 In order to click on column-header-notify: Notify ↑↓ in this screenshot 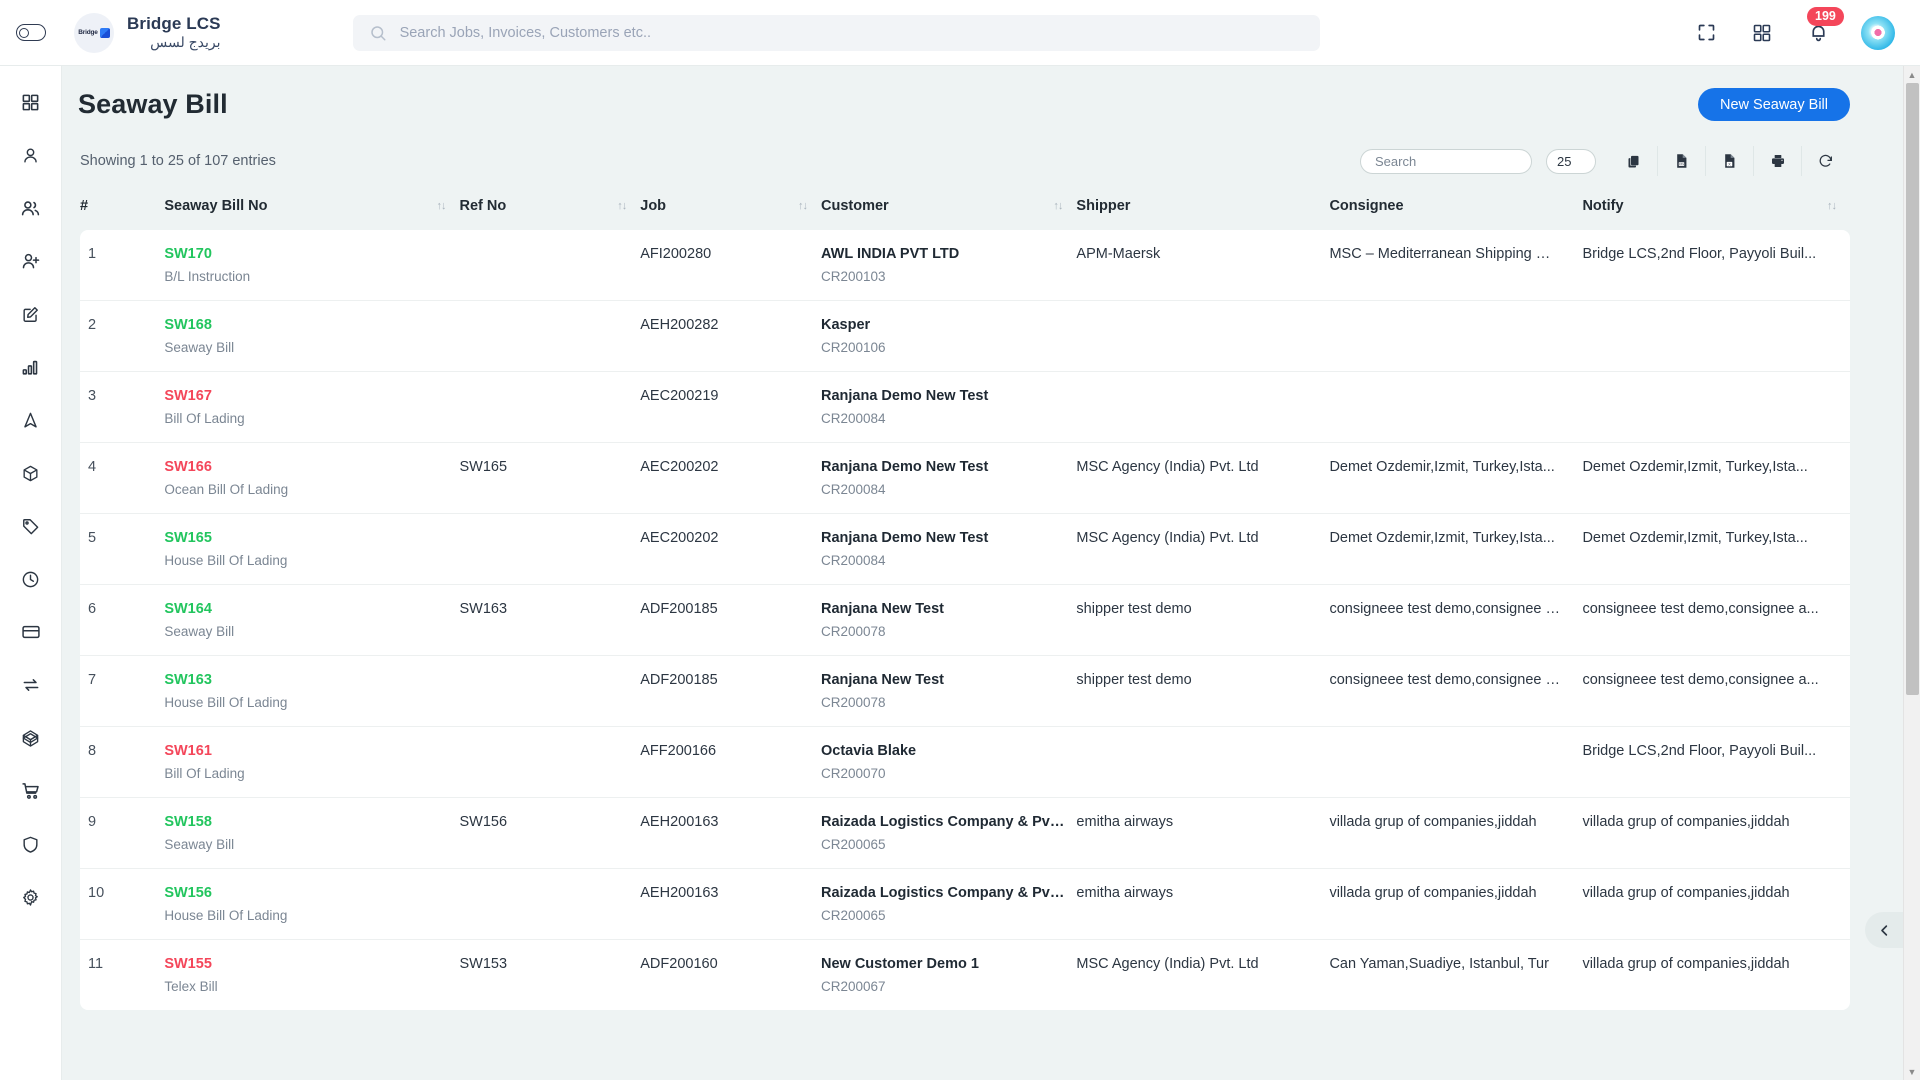, I will do `click(1716, 214)`.